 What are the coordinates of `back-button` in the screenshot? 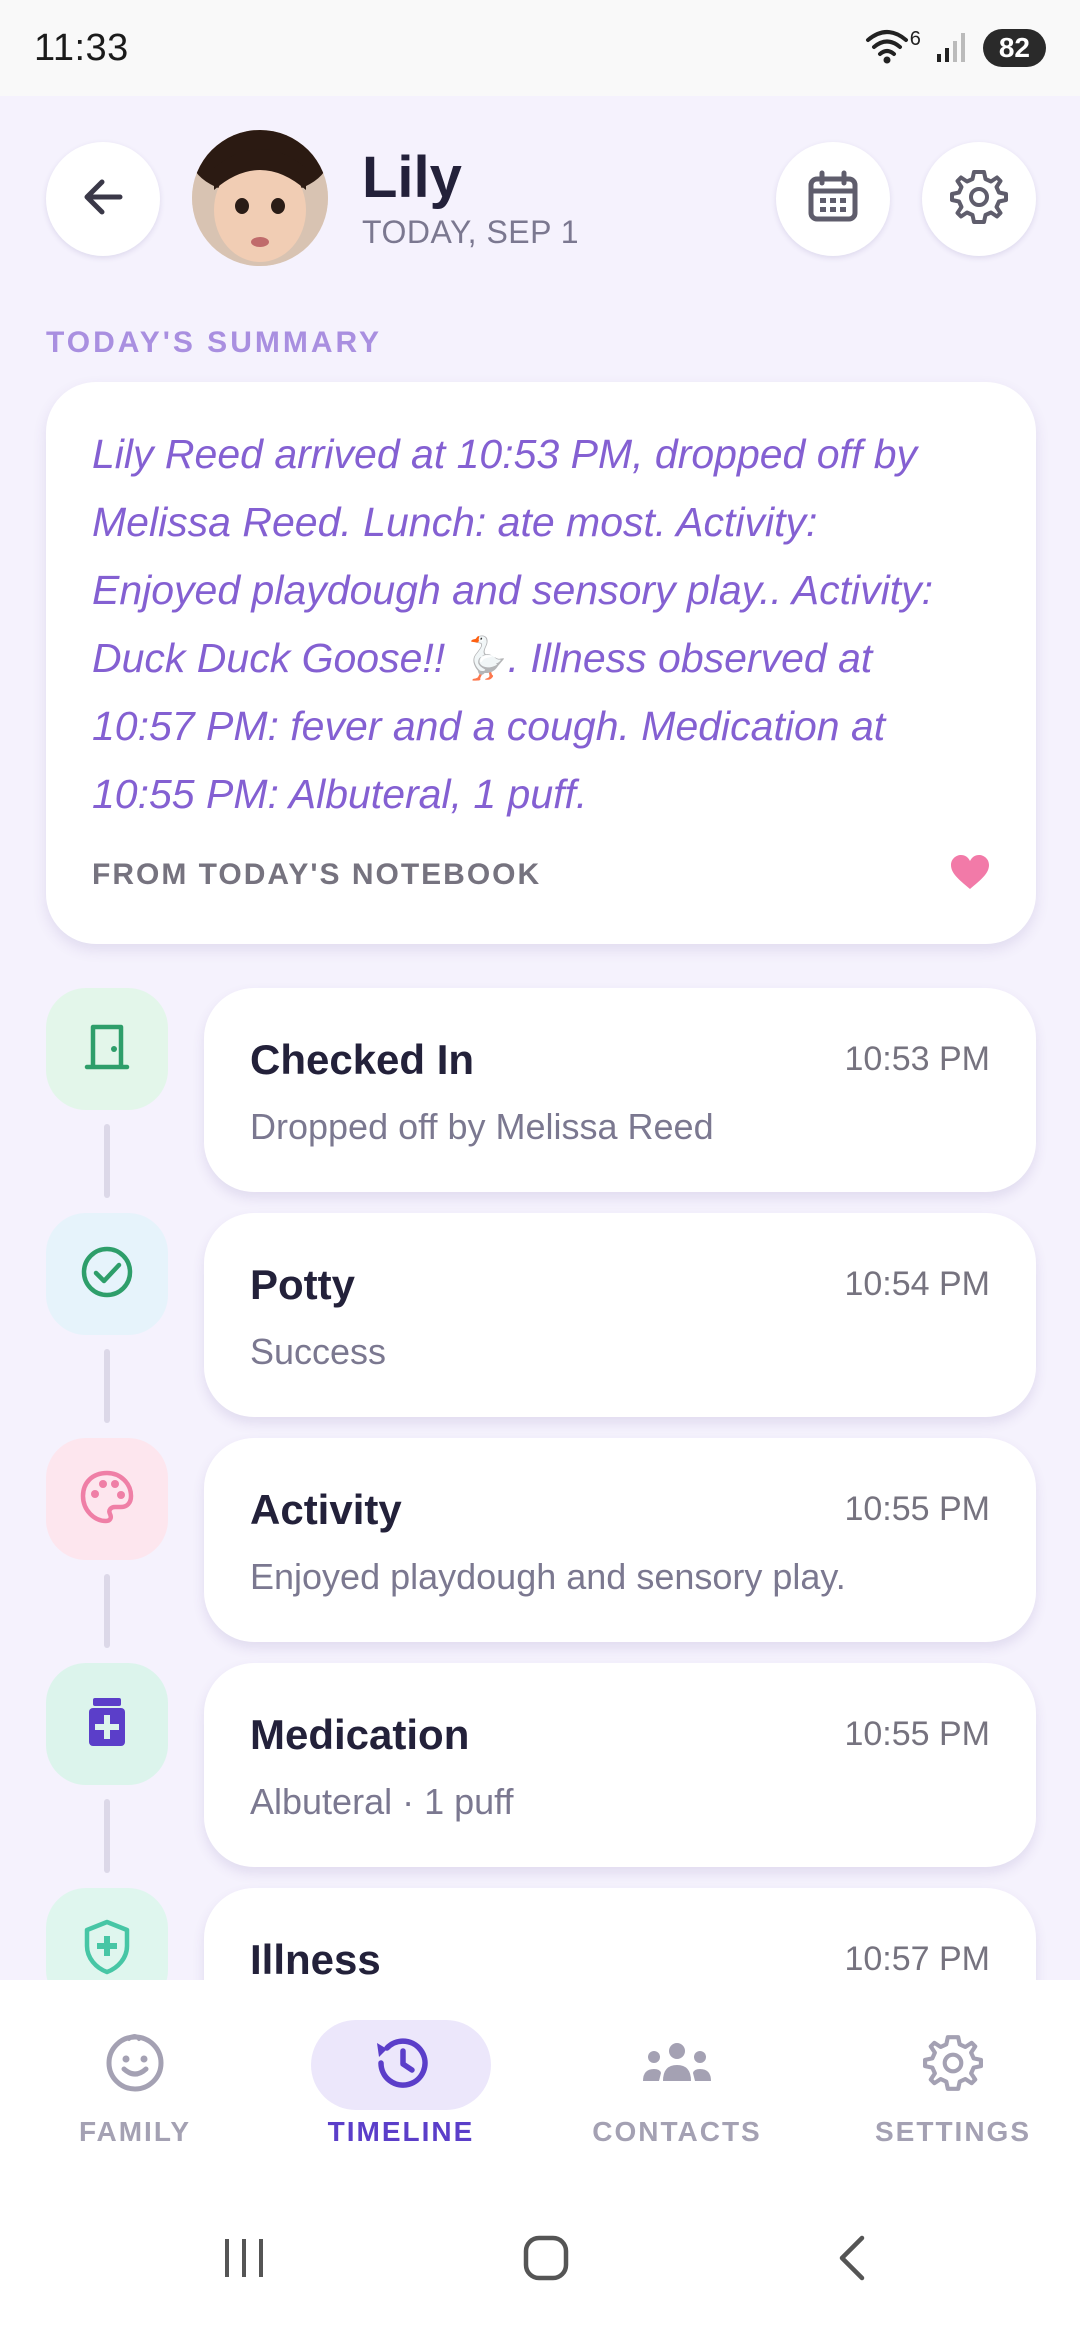 It's located at (103, 199).